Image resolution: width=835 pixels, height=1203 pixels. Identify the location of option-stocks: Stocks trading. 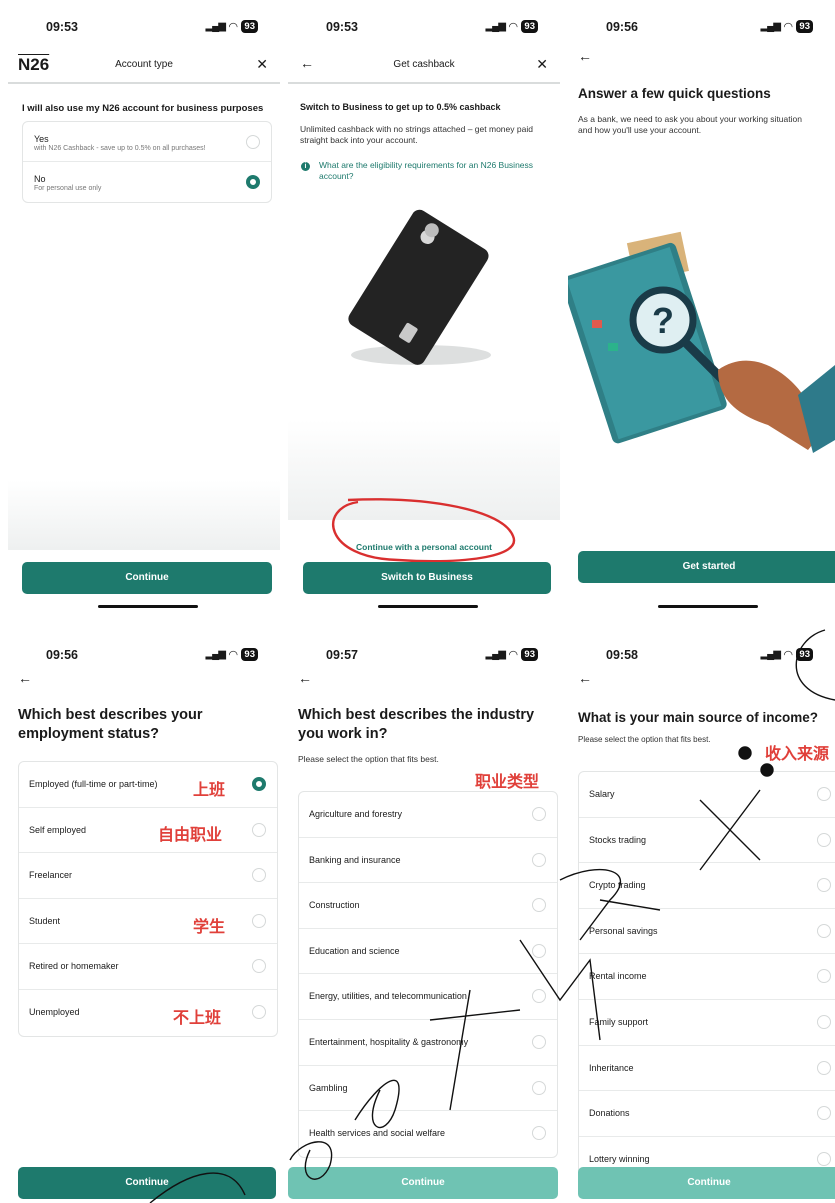
(707, 841).